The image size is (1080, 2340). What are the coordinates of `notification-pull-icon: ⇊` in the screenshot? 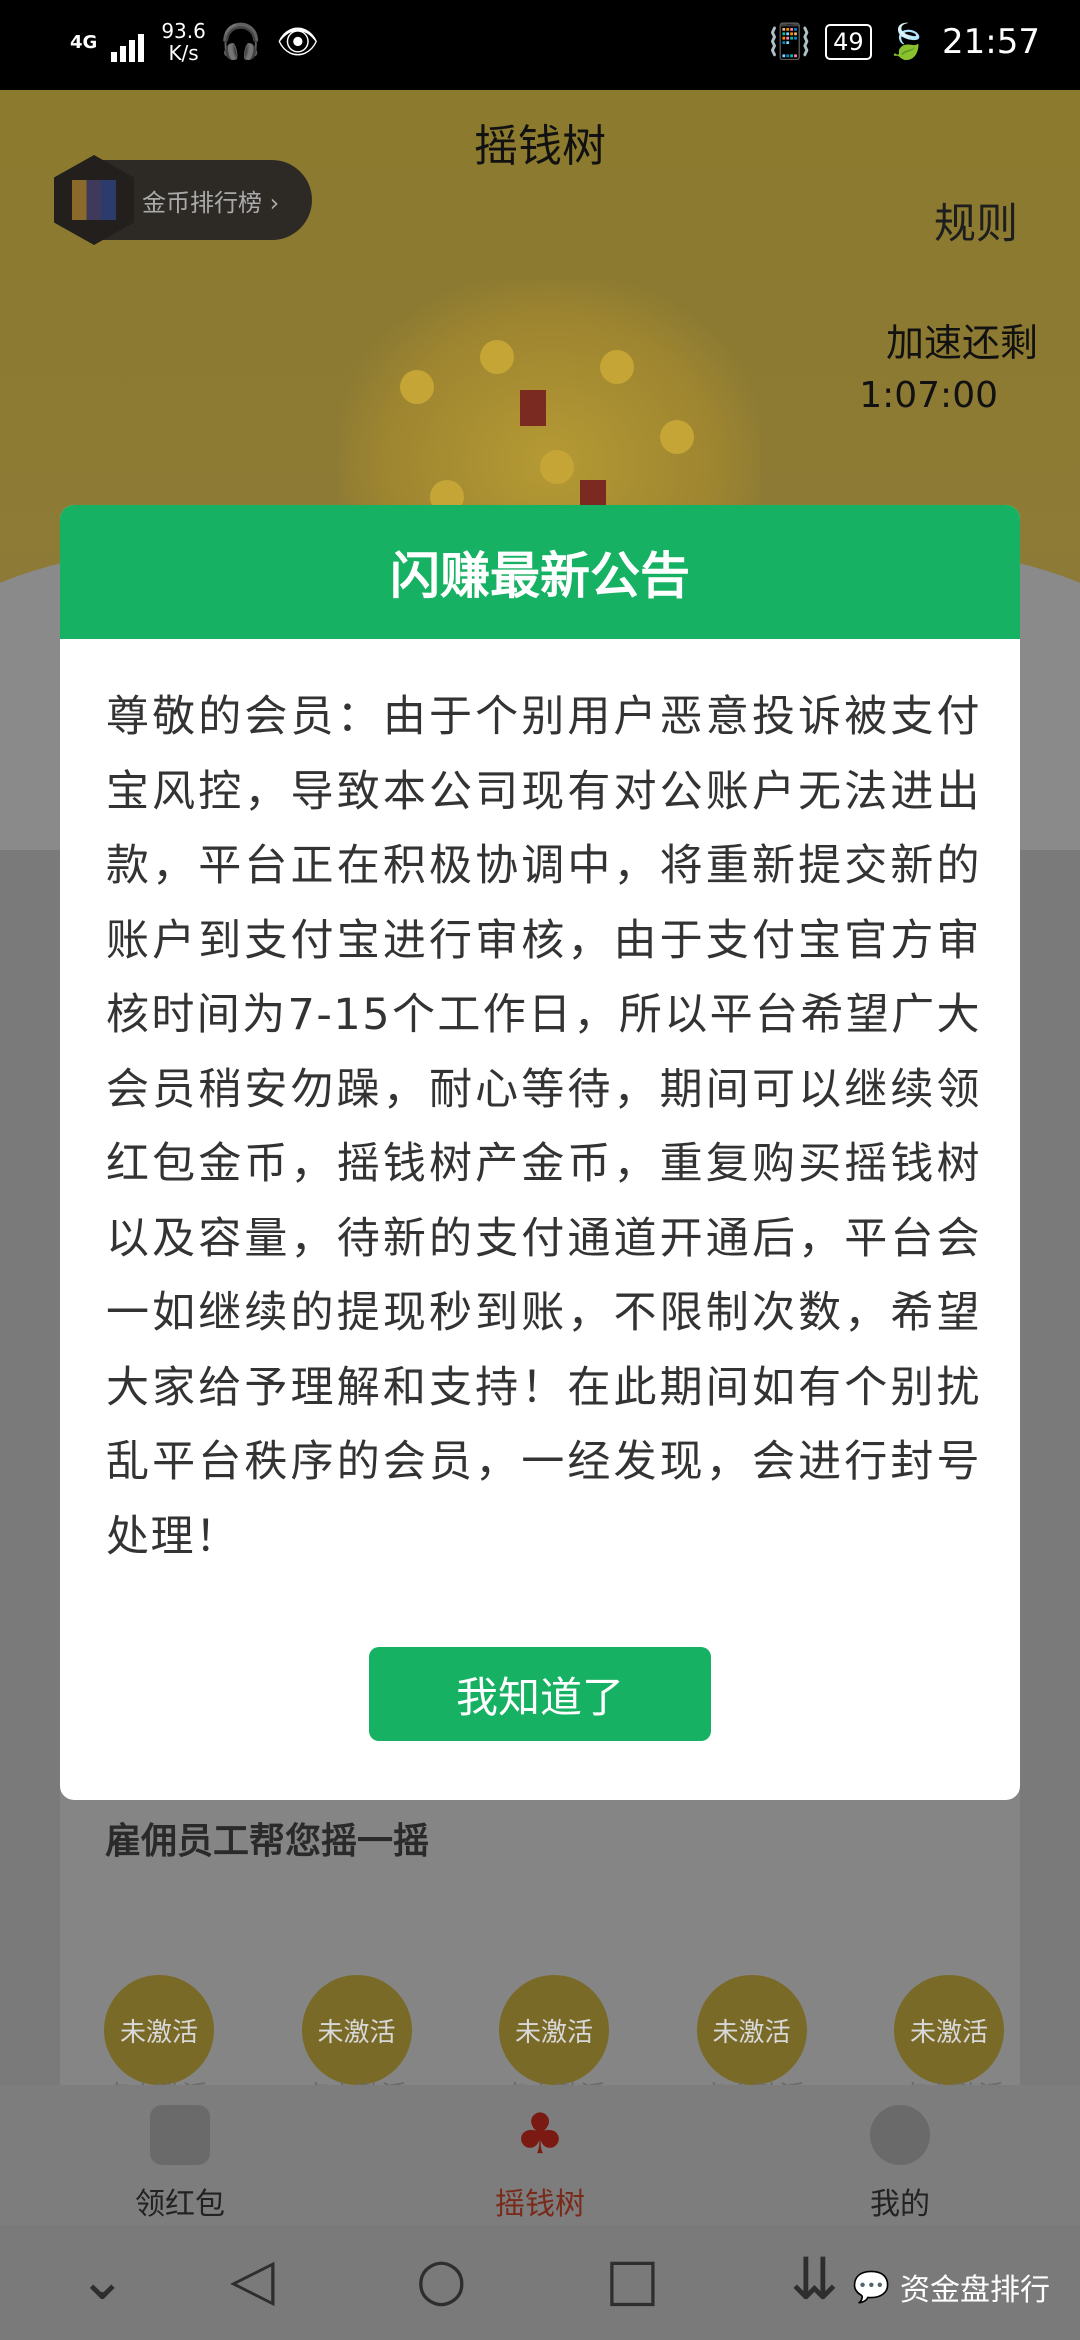 It's located at (814, 2279).